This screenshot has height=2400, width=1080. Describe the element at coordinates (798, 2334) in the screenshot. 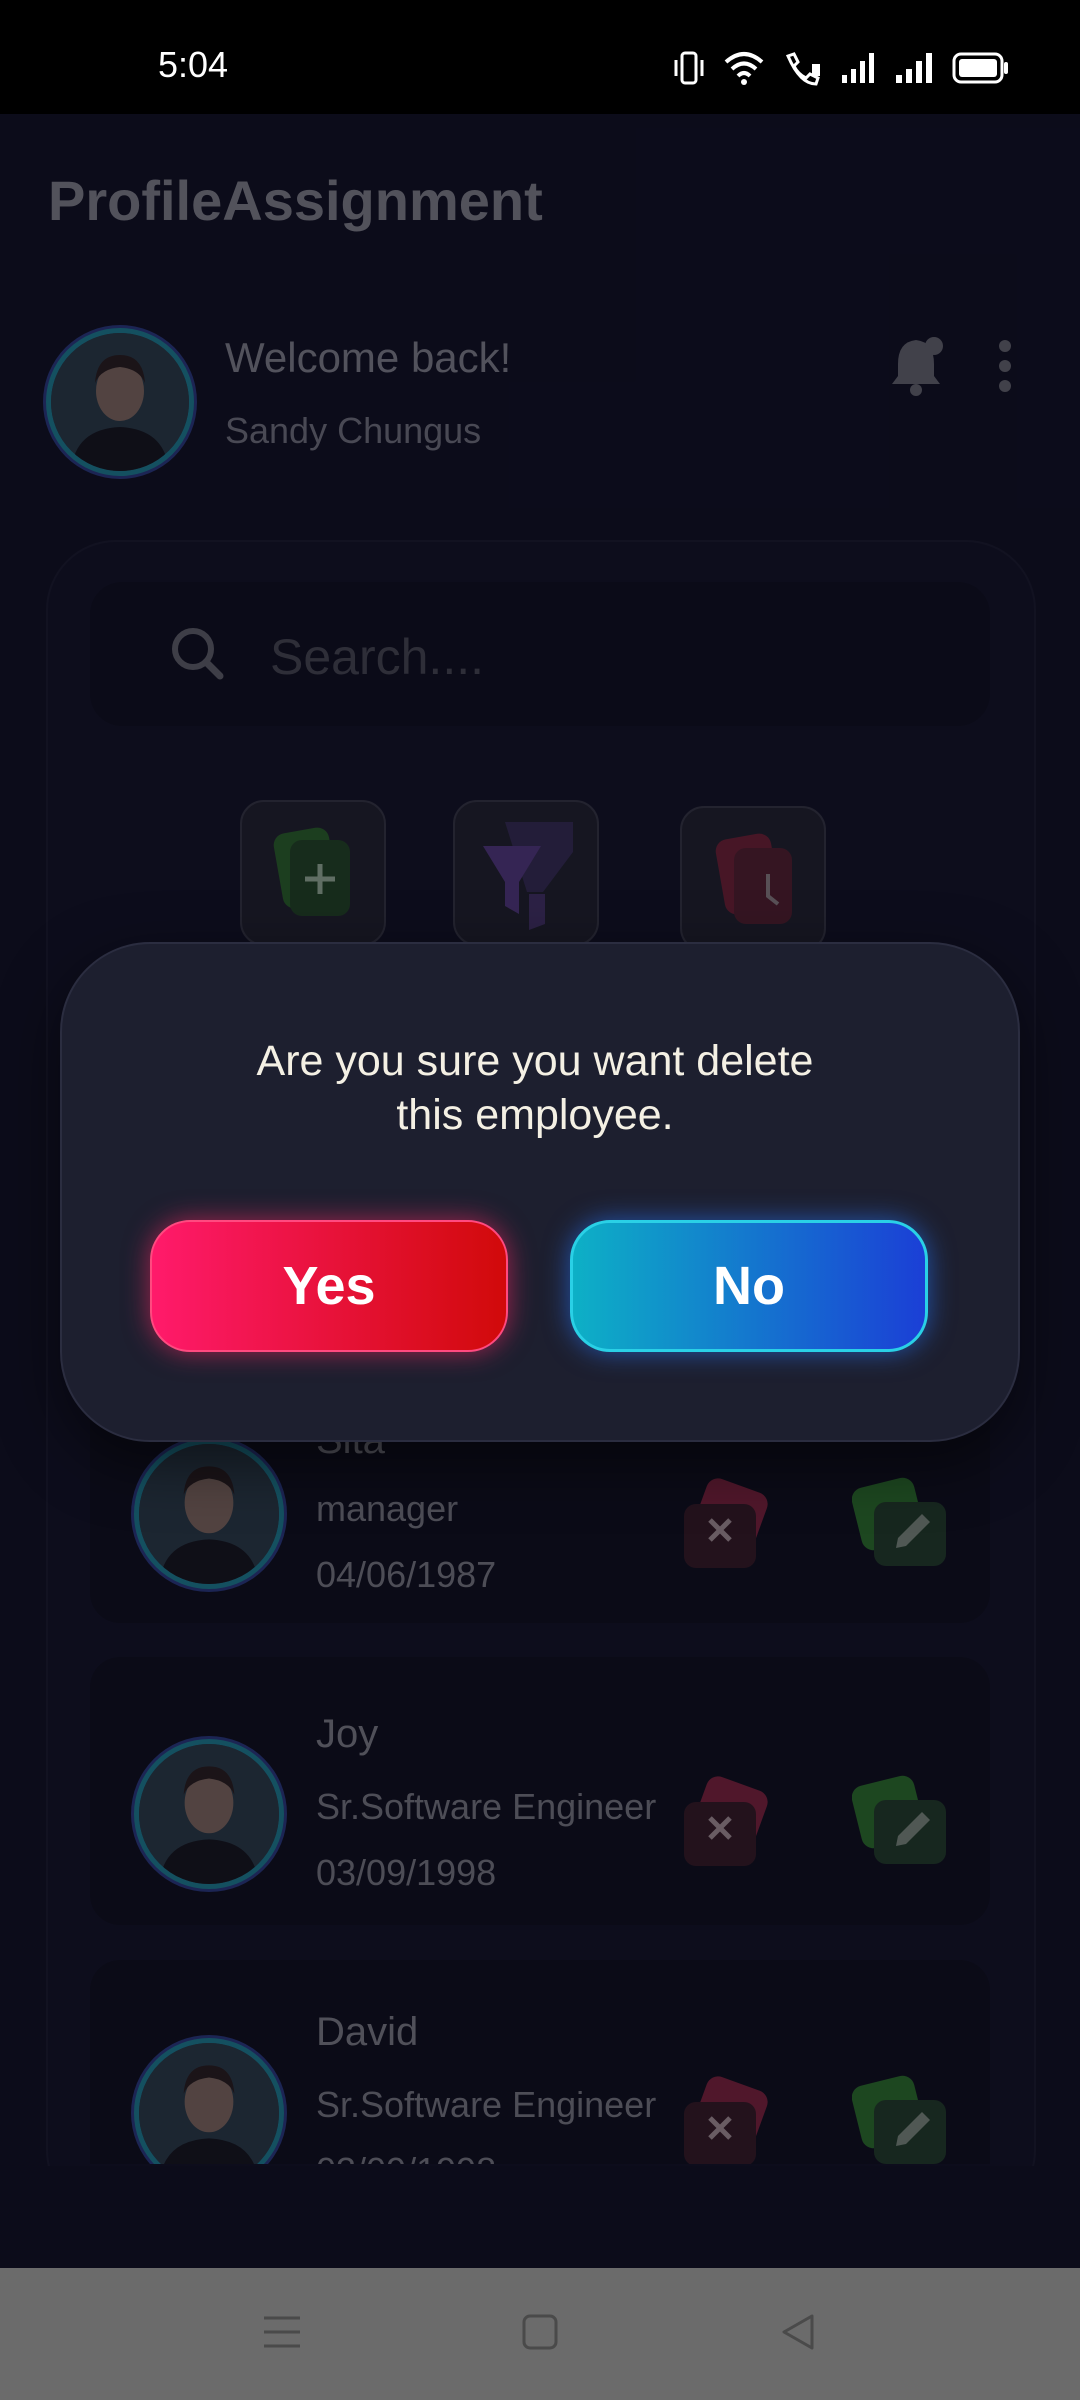

I see `back-nav-icon` at that location.